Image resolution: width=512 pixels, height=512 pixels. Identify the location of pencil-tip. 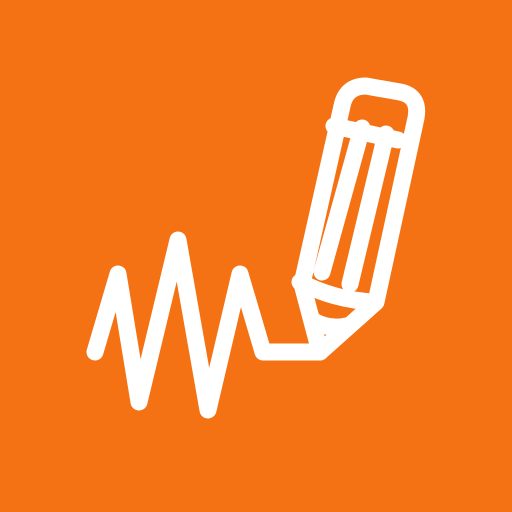
(329, 323).